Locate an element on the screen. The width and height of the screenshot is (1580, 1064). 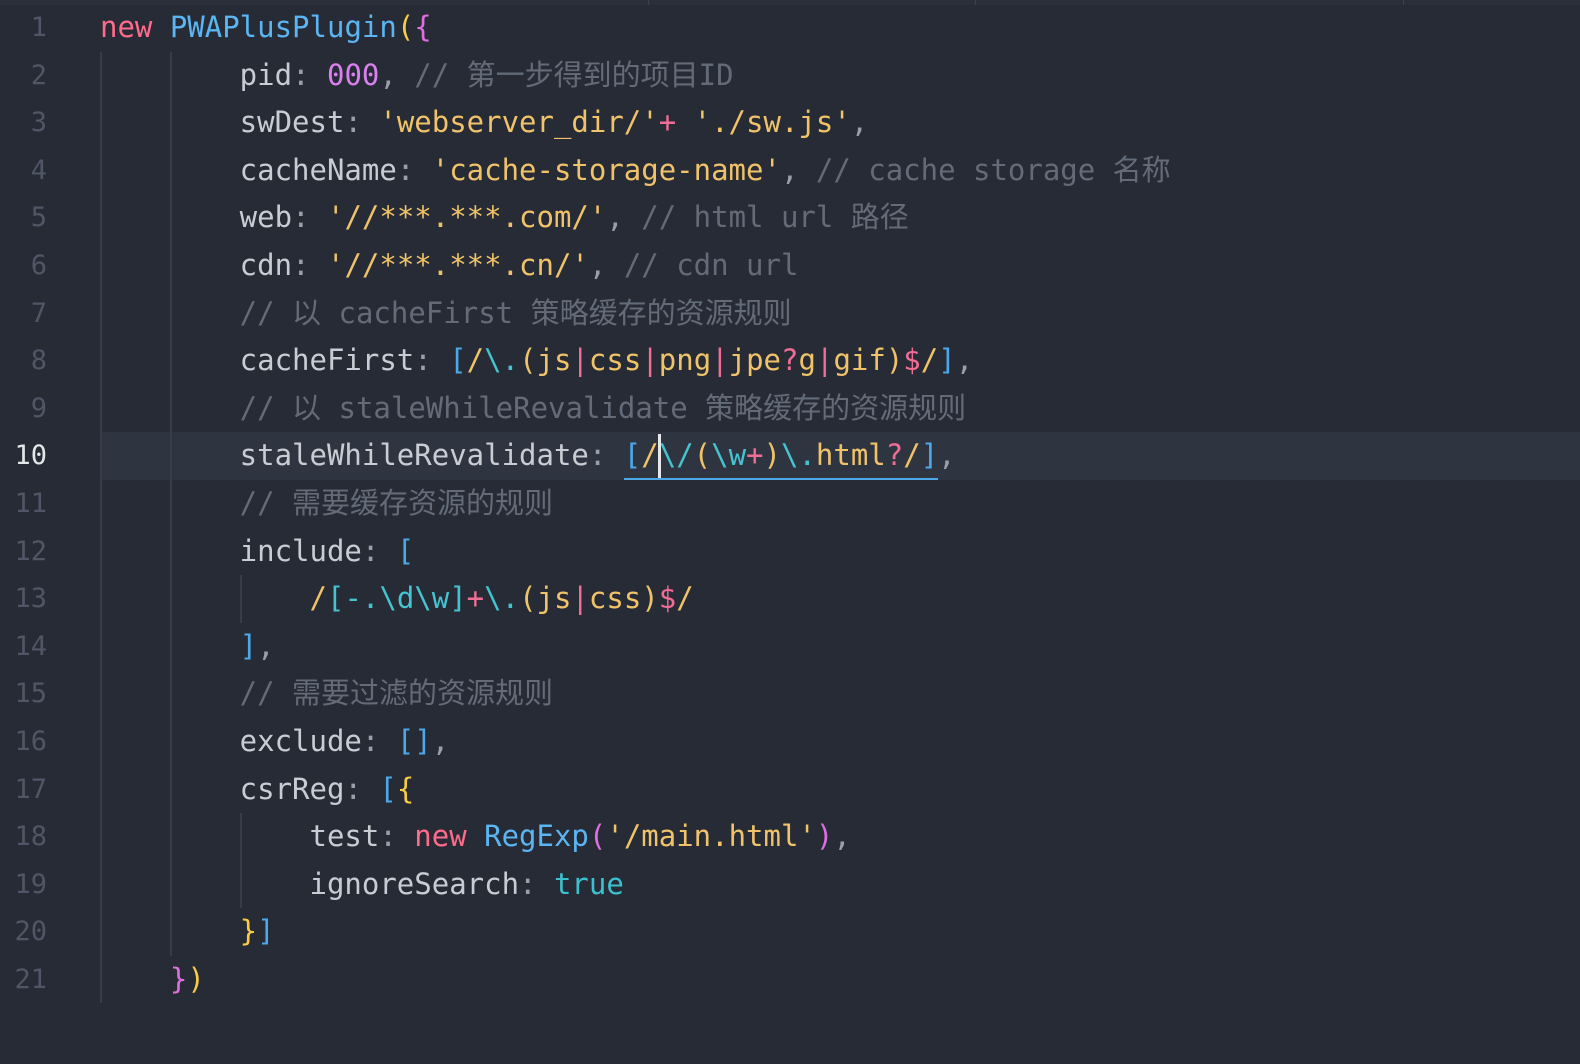
code-line: /[-.\d\w]+\.(js|css)$/ is located at coordinates (840, 599).